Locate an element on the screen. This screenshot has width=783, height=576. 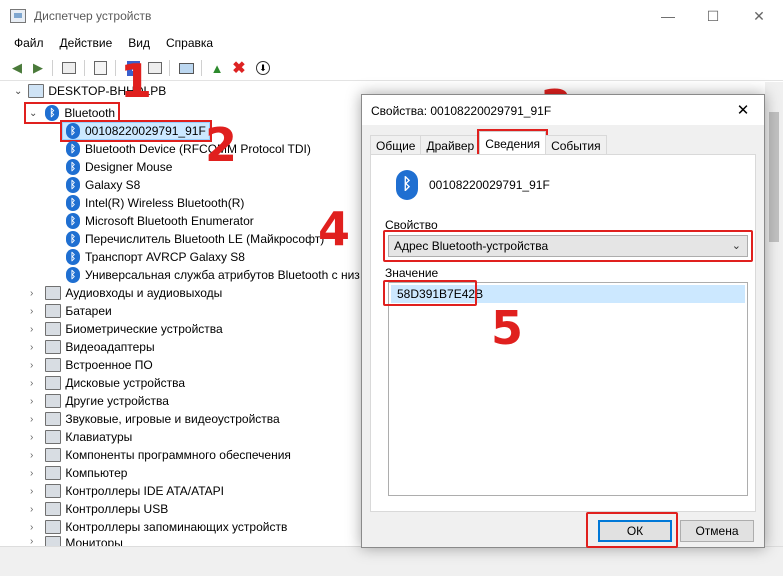
properties-icon is located at coordinates (69, 68).